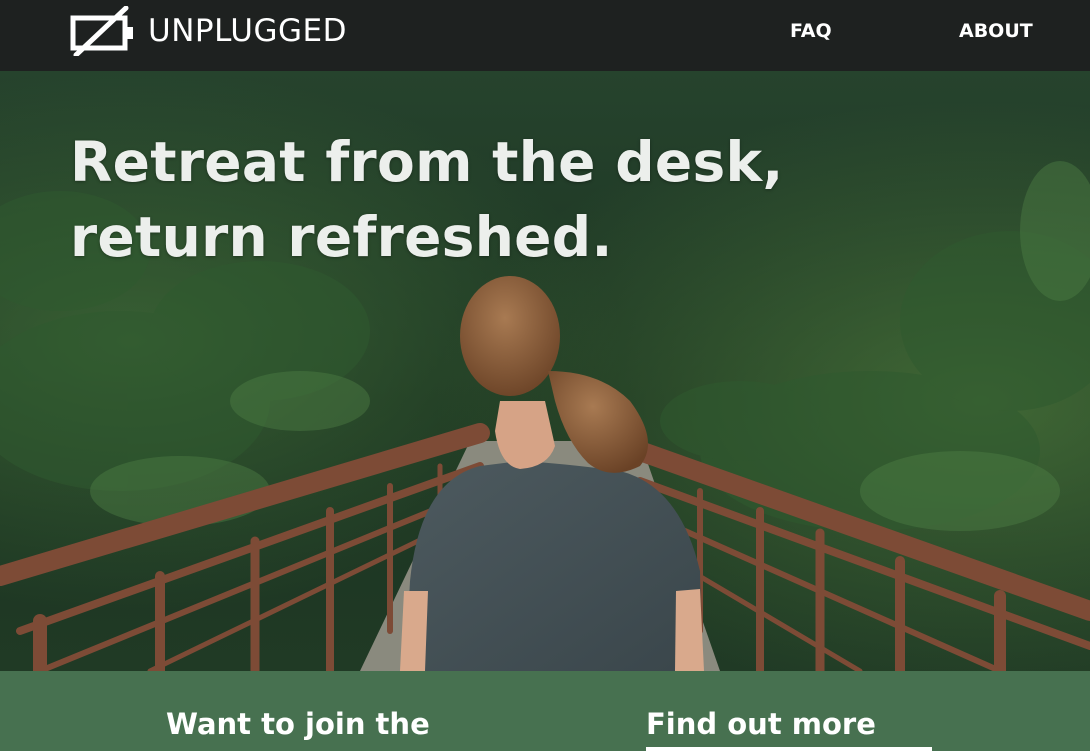 The height and width of the screenshot is (751, 1090). What do you see at coordinates (545, 711) in the screenshot?
I see `cta-band: Want to join the Find out more` at bounding box center [545, 711].